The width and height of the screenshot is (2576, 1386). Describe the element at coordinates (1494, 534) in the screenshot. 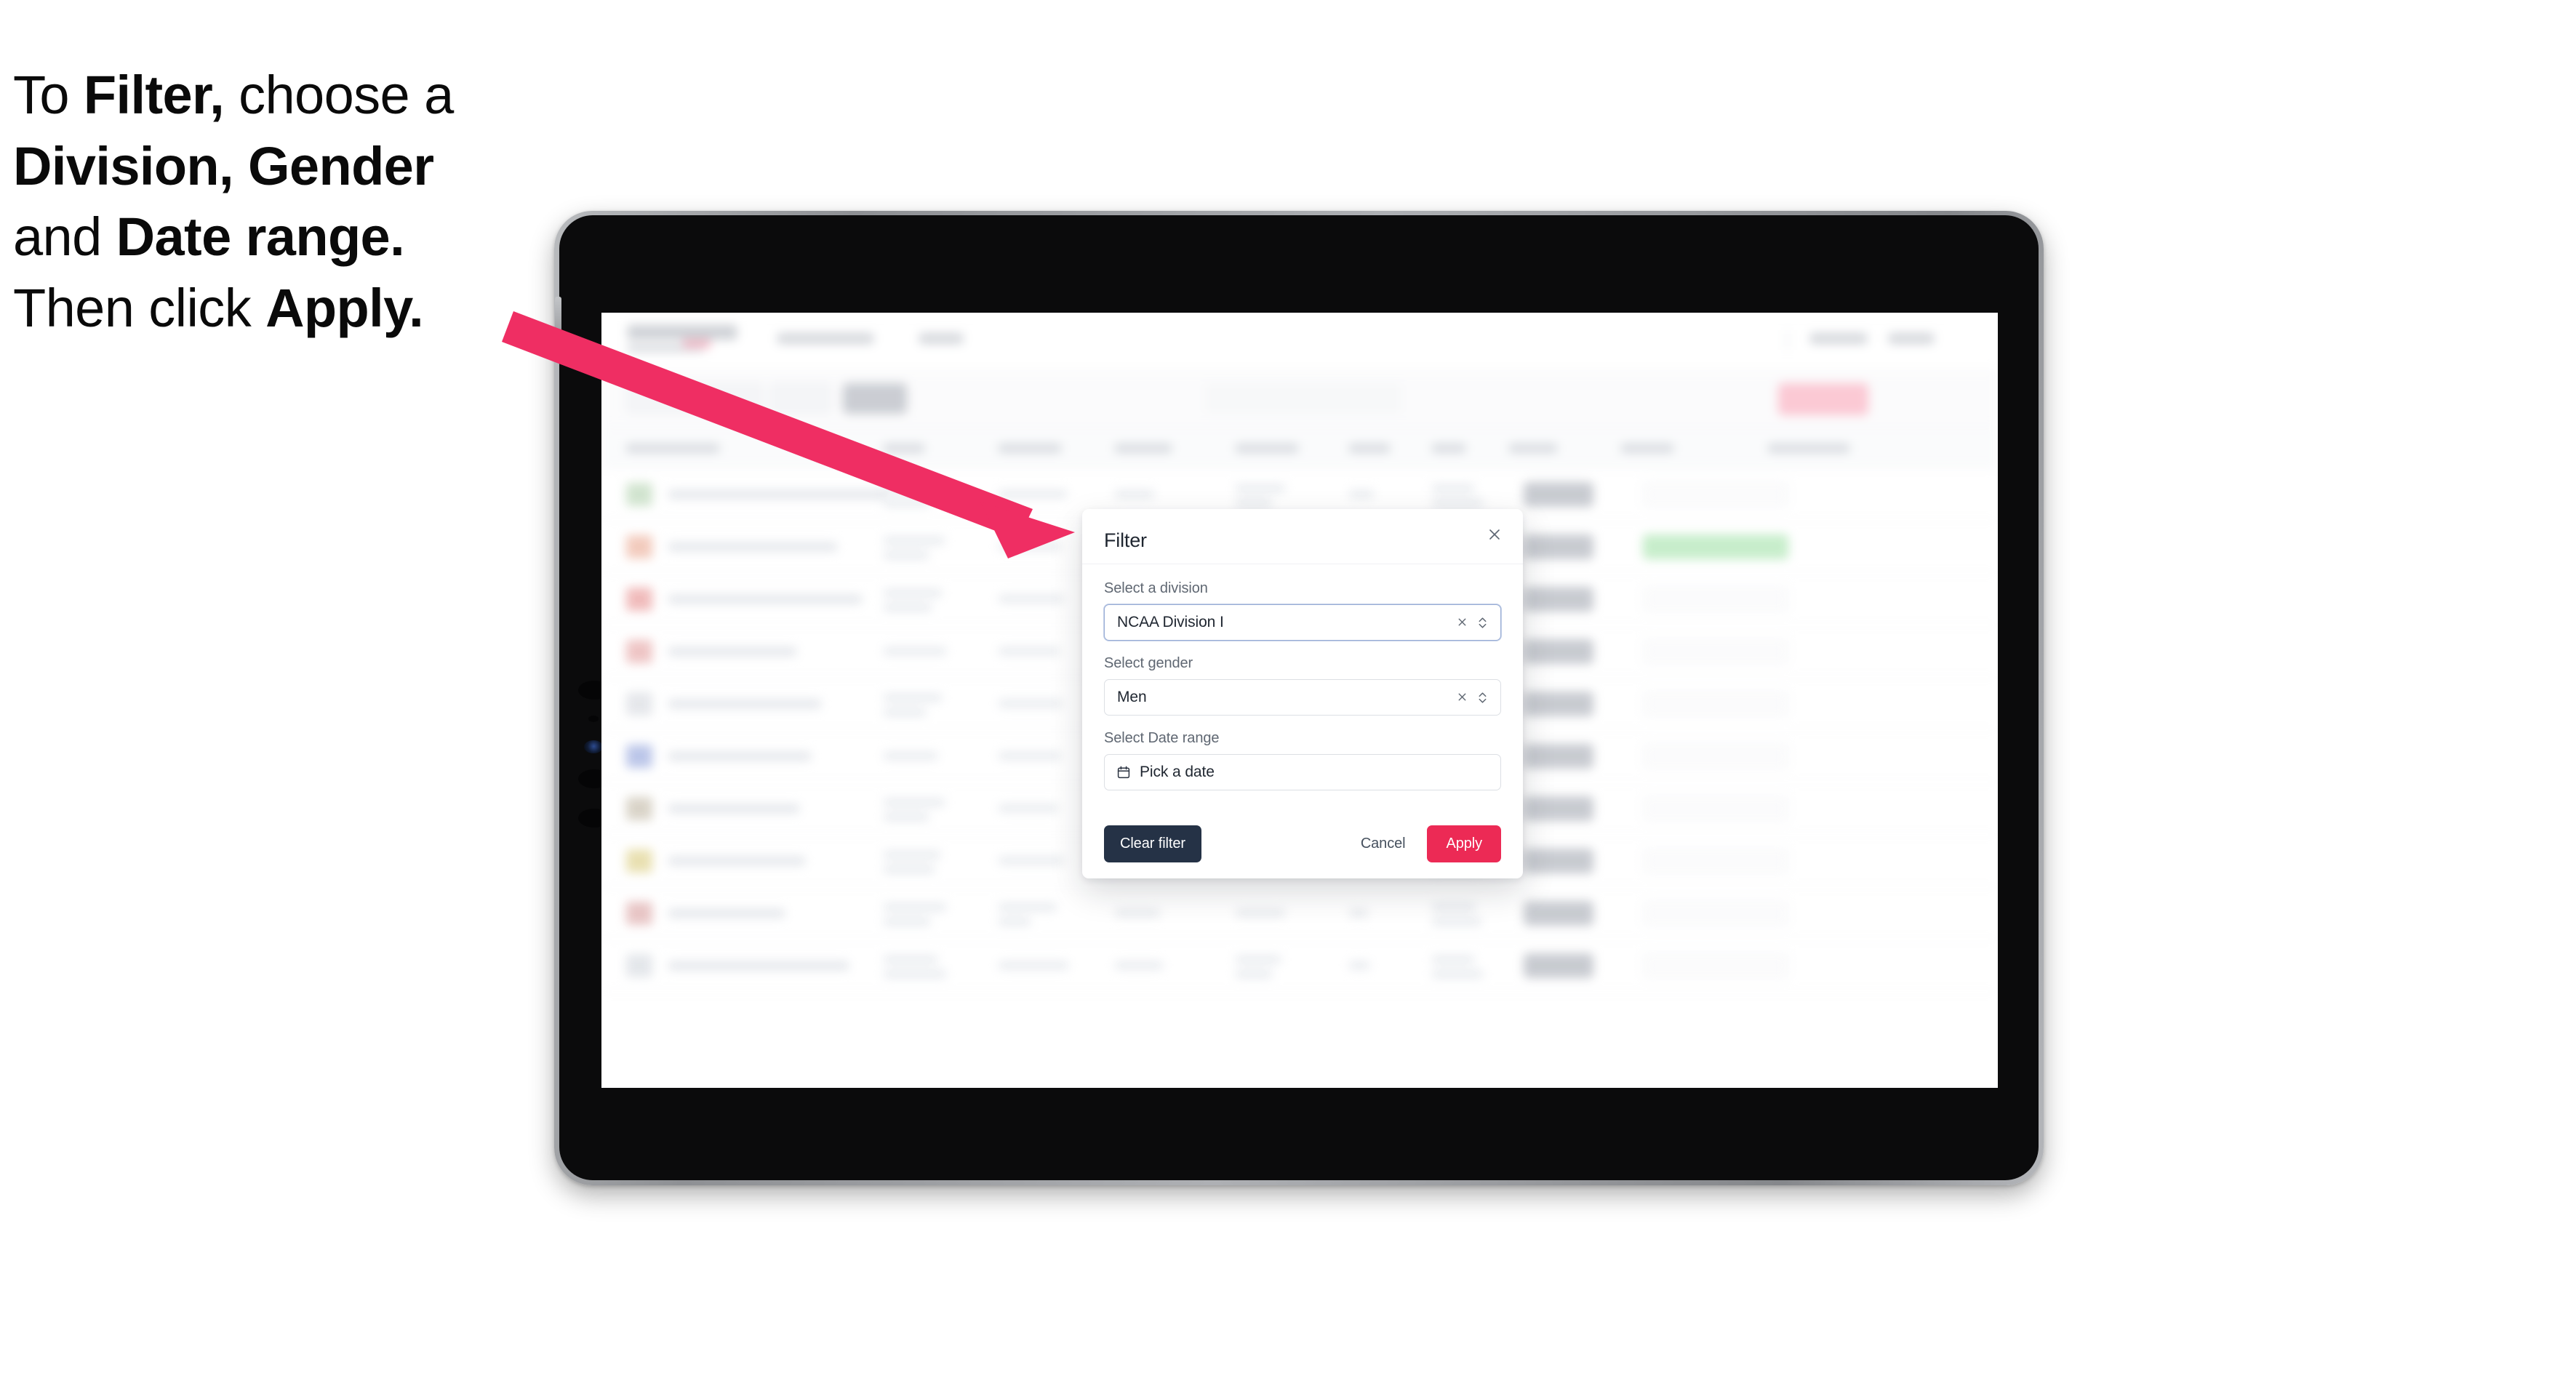

I see `close-icon` at that location.